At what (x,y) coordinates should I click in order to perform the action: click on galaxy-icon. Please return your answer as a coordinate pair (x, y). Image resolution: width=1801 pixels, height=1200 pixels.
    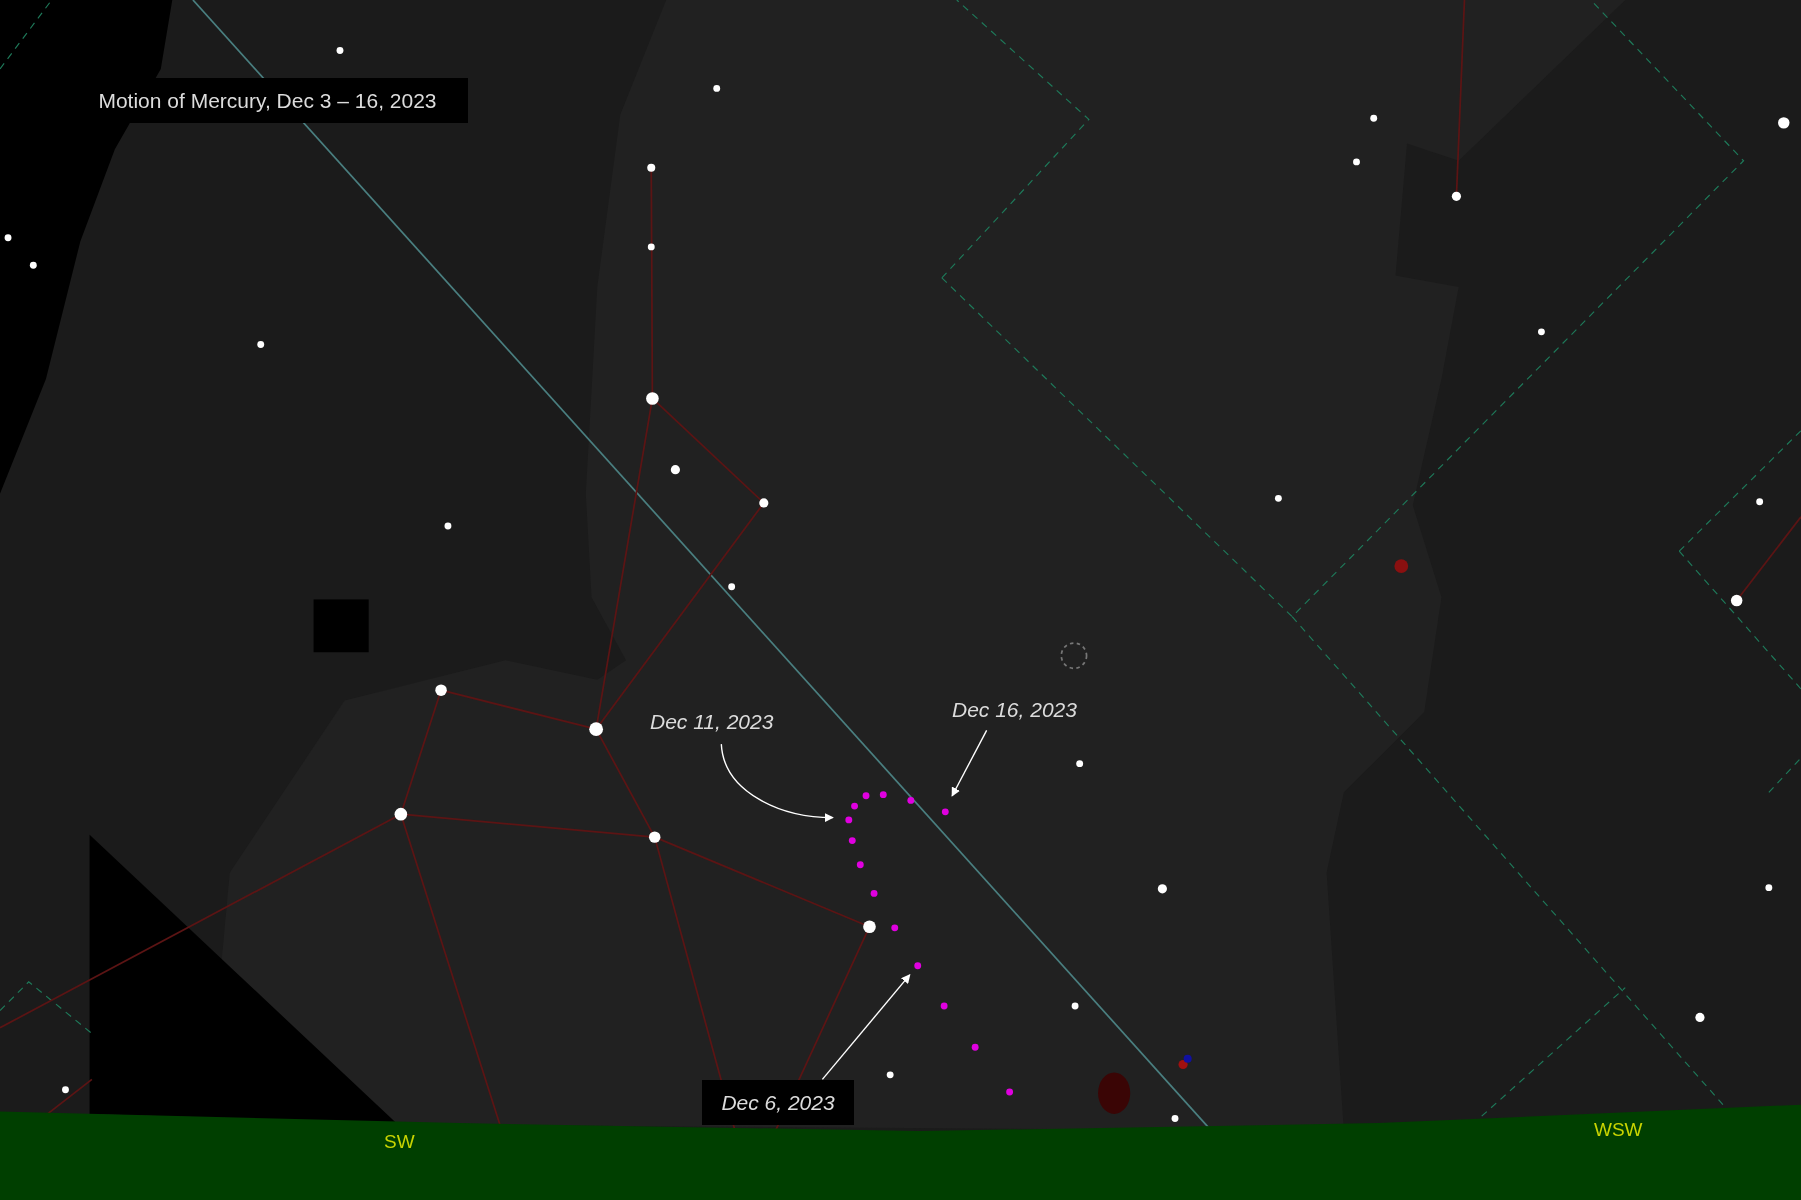
    Looking at the image, I should click on (1185, 1062).